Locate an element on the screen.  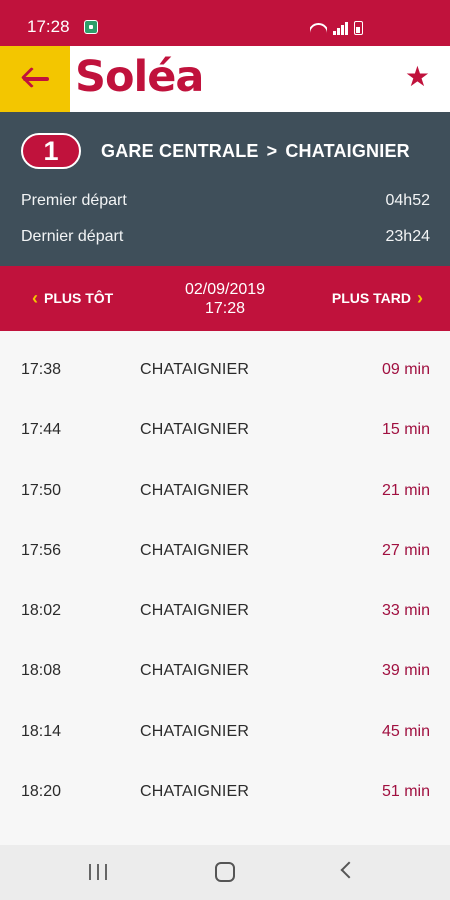
departure-row: 18:14 CHATAIGNIER 45 min is located at coordinates (225, 723).